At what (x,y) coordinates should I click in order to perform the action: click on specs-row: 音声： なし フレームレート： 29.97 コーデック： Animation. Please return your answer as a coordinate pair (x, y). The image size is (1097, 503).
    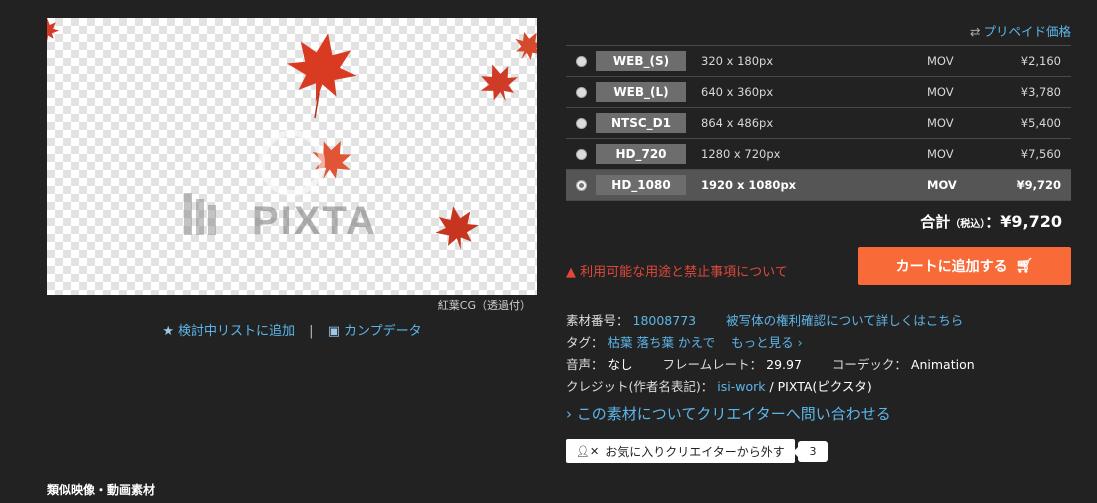
    Looking at the image, I should click on (770, 364).